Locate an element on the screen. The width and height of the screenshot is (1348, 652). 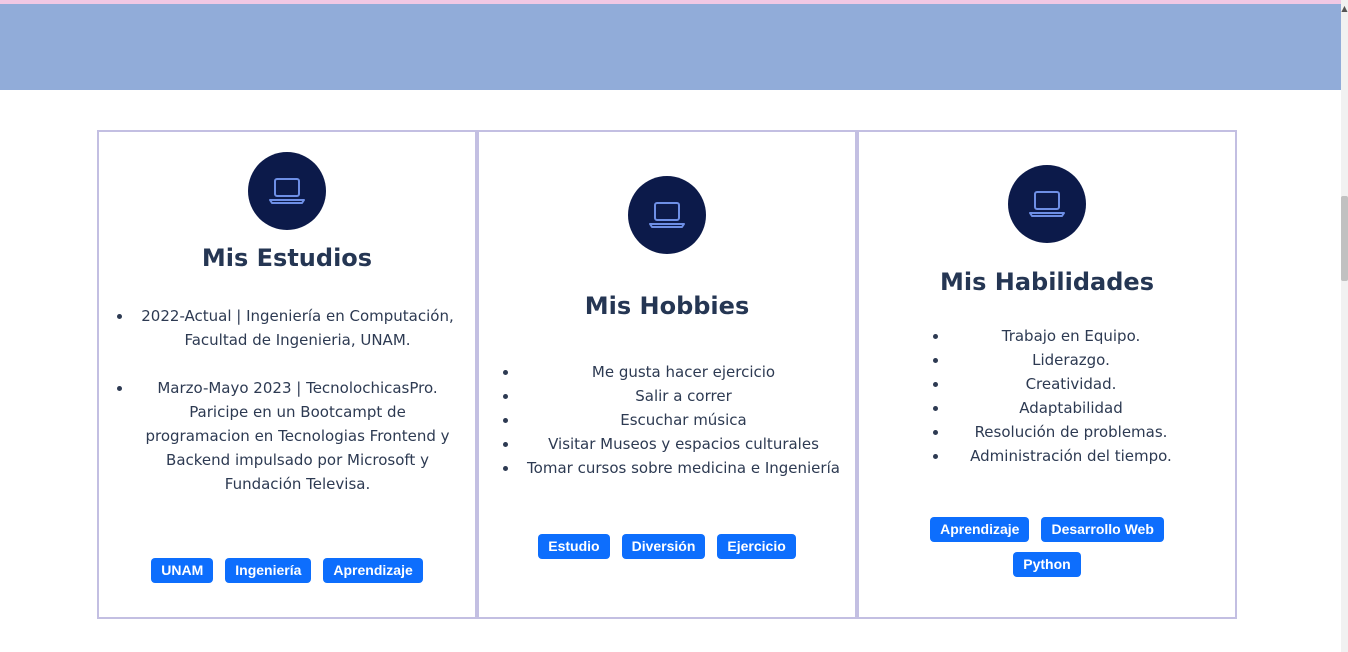
list-item: Administración del tiempo. is located at coordinates (1069, 456).